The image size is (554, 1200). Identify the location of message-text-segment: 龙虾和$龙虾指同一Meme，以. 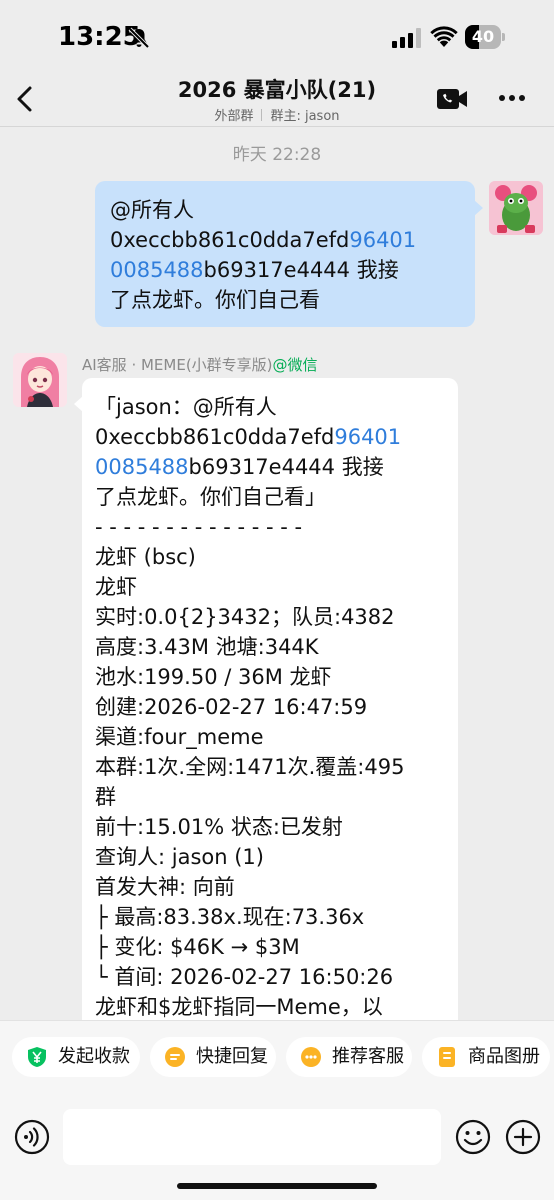
(239, 1007).